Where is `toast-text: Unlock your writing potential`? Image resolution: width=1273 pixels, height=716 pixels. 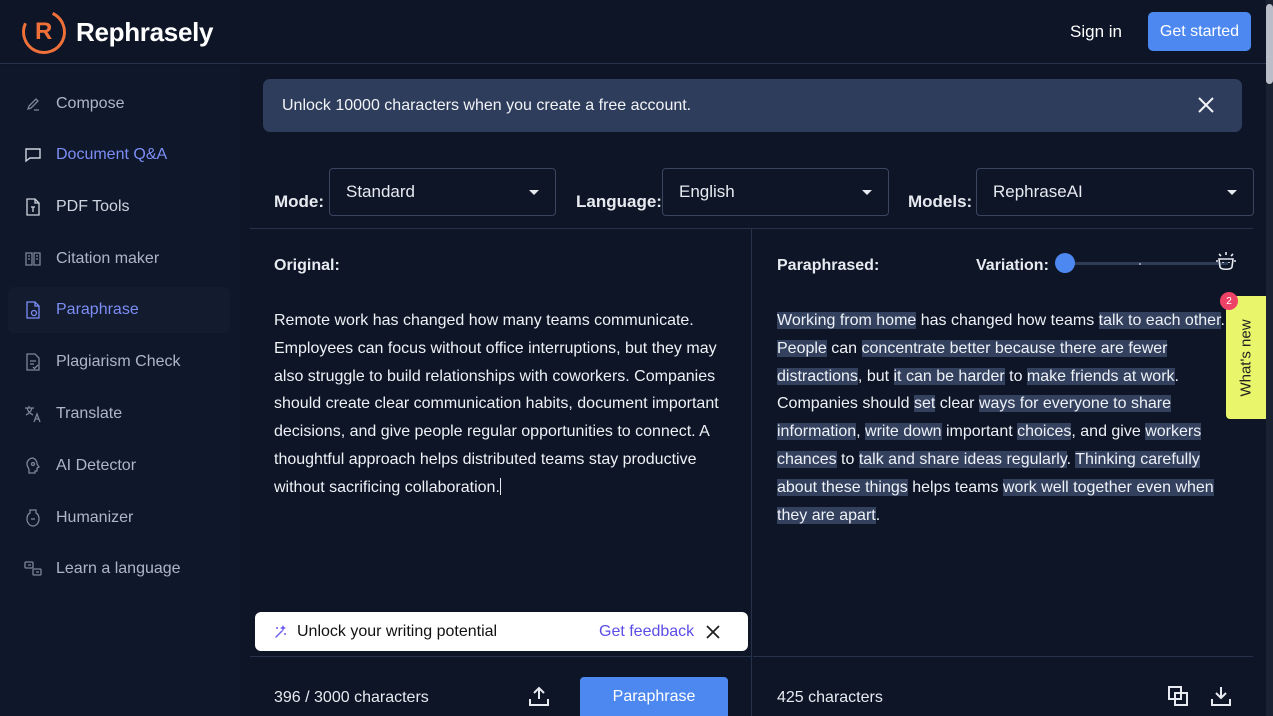
toast-text: Unlock your writing potential is located at coordinates (397, 631).